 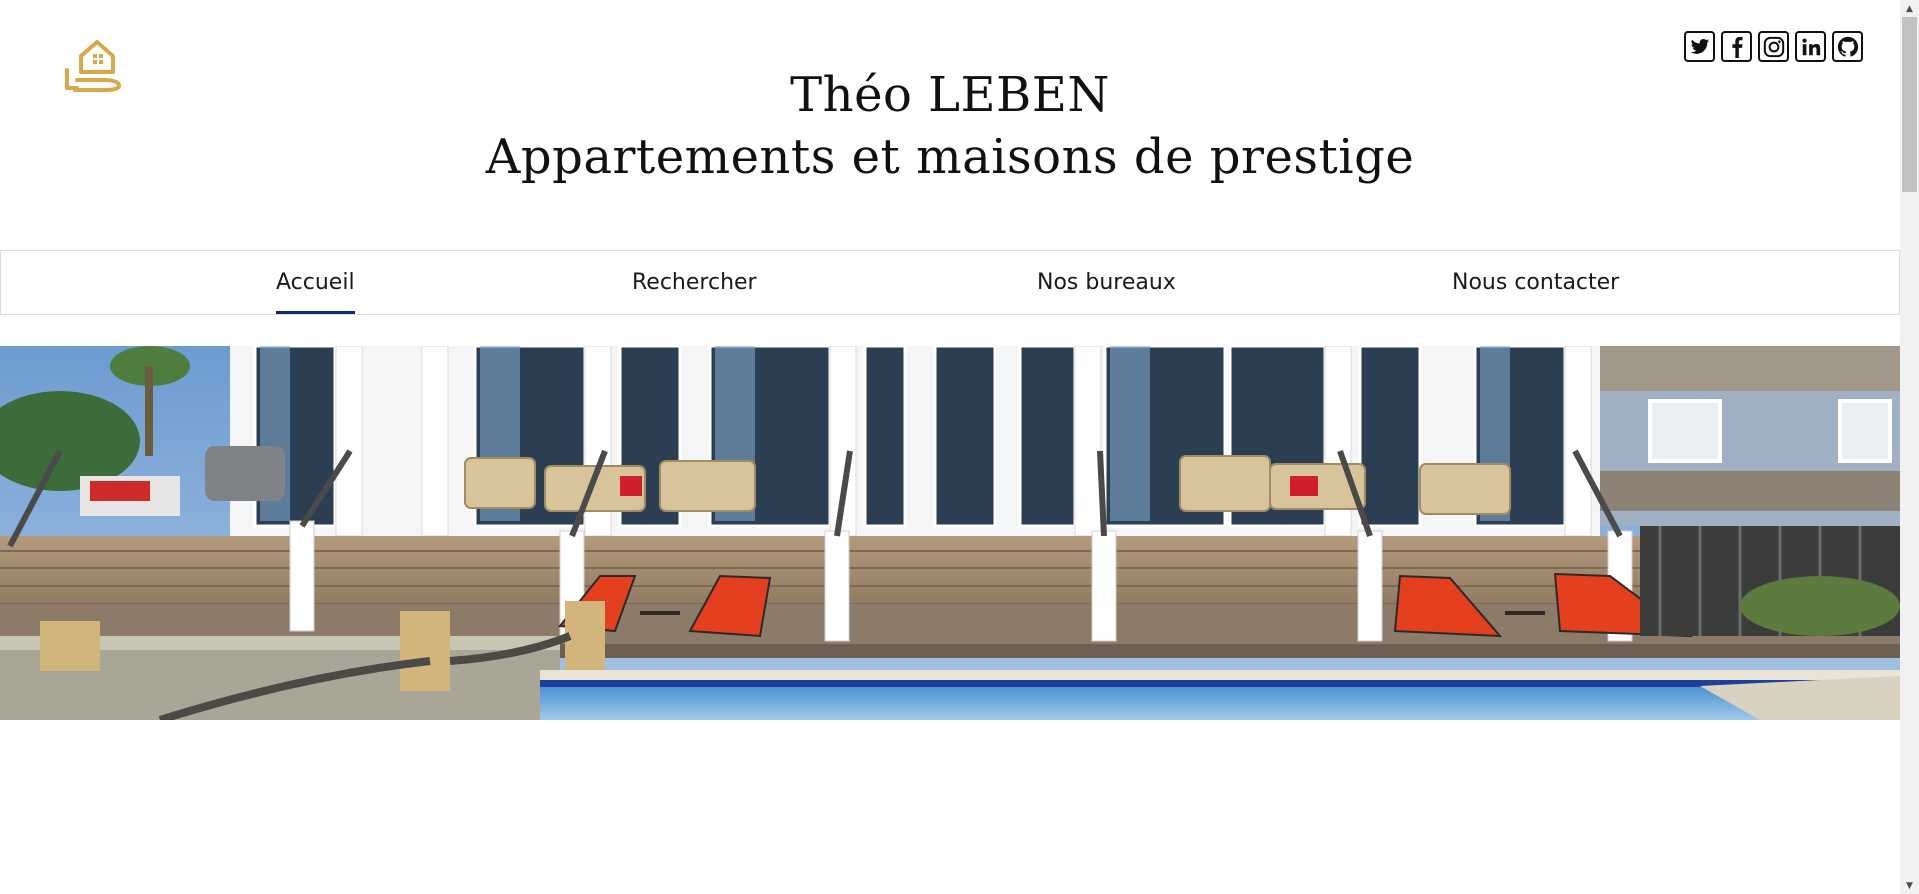 I want to click on page-scrollbar: ▲ ▼, so click(x=1909, y=447).